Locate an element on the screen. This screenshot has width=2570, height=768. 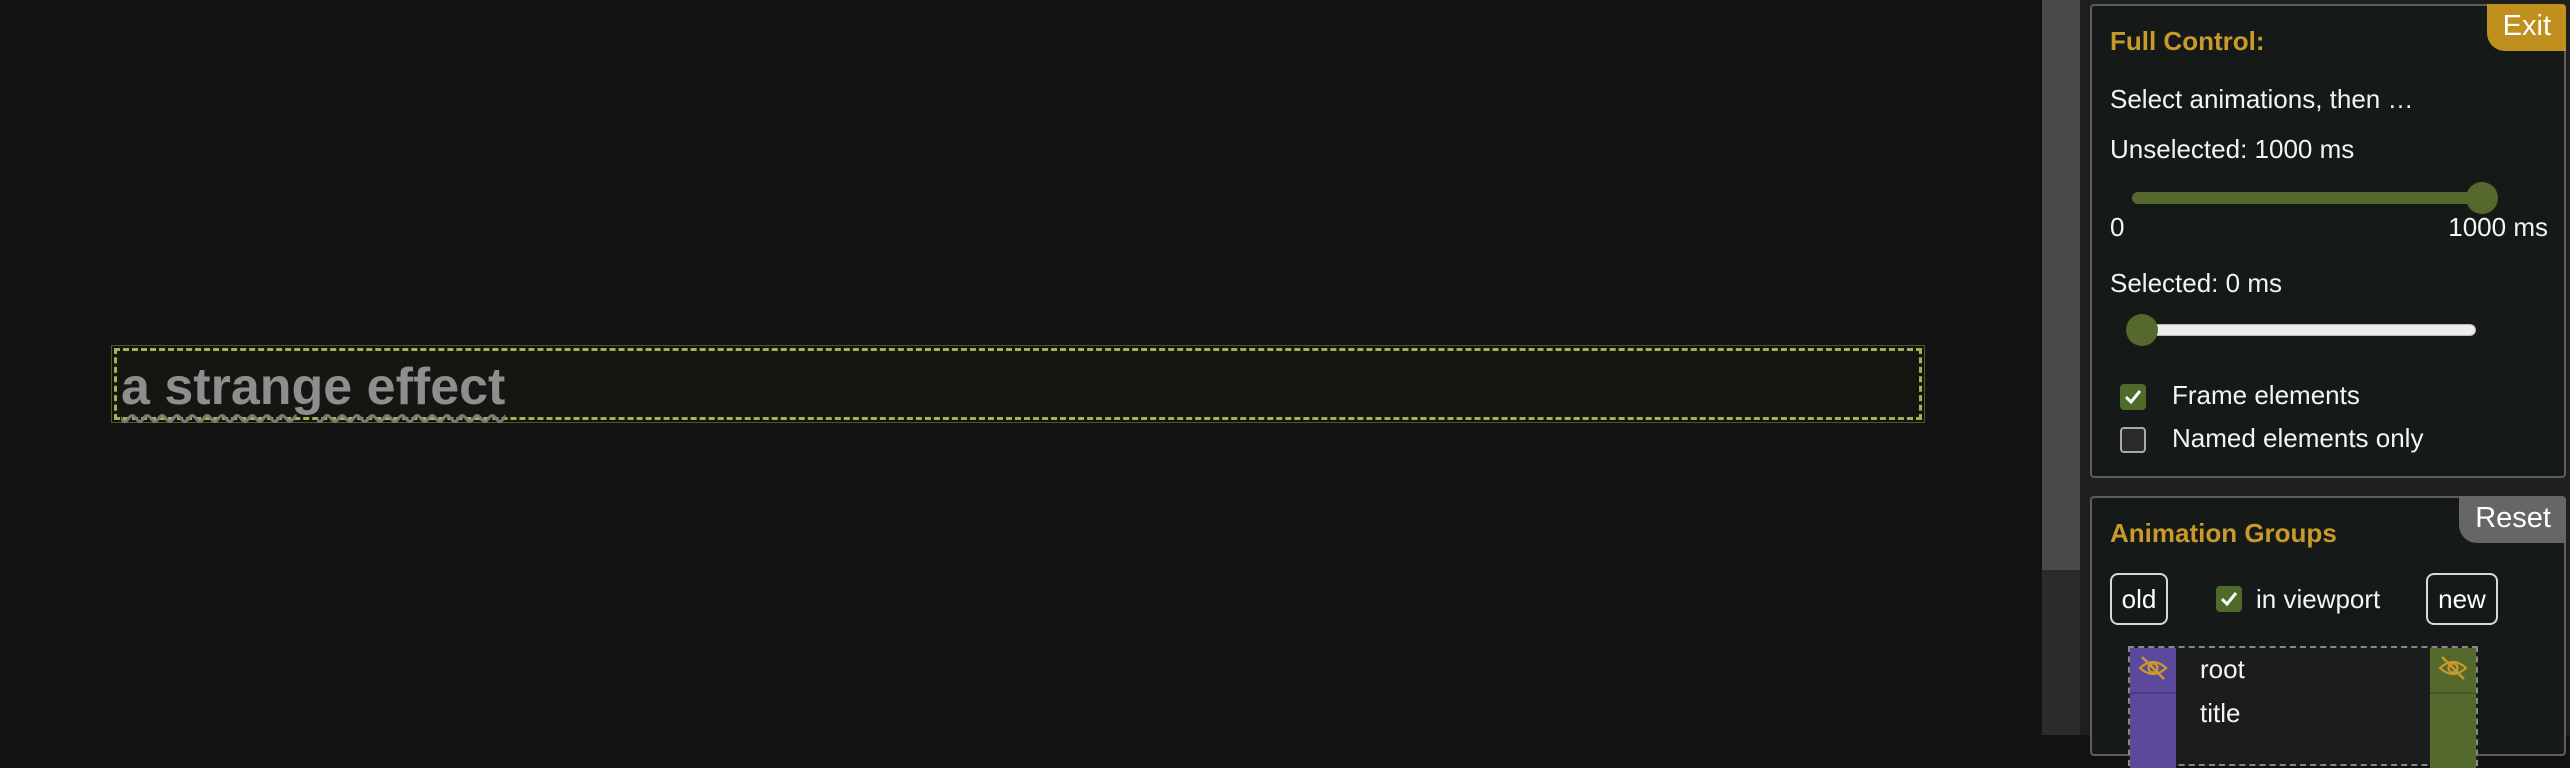
animation-group-list: root title is located at coordinates (2303, 707).